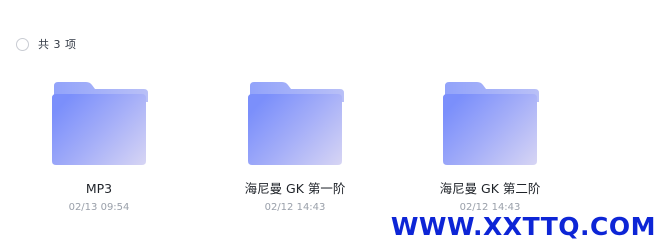 The width and height of the screenshot is (662, 243). Describe the element at coordinates (22, 44) in the screenshot. I see `select-all-checkbox` at that location.